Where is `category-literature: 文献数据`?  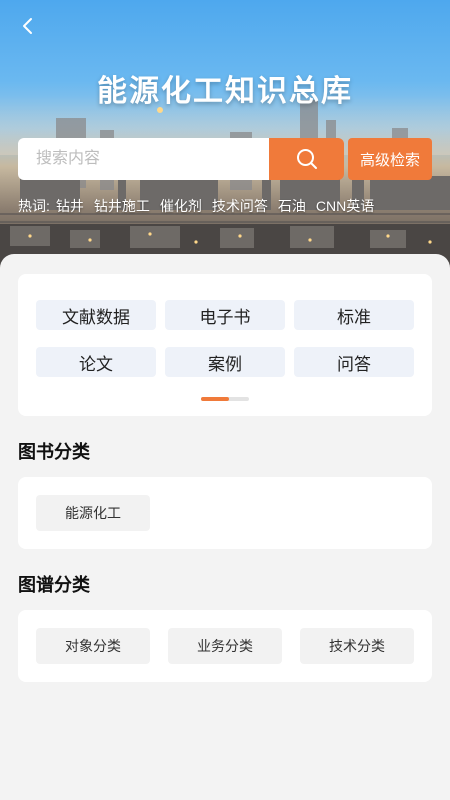
category-literature: 文献数据 is located at coordinates (96, 315).